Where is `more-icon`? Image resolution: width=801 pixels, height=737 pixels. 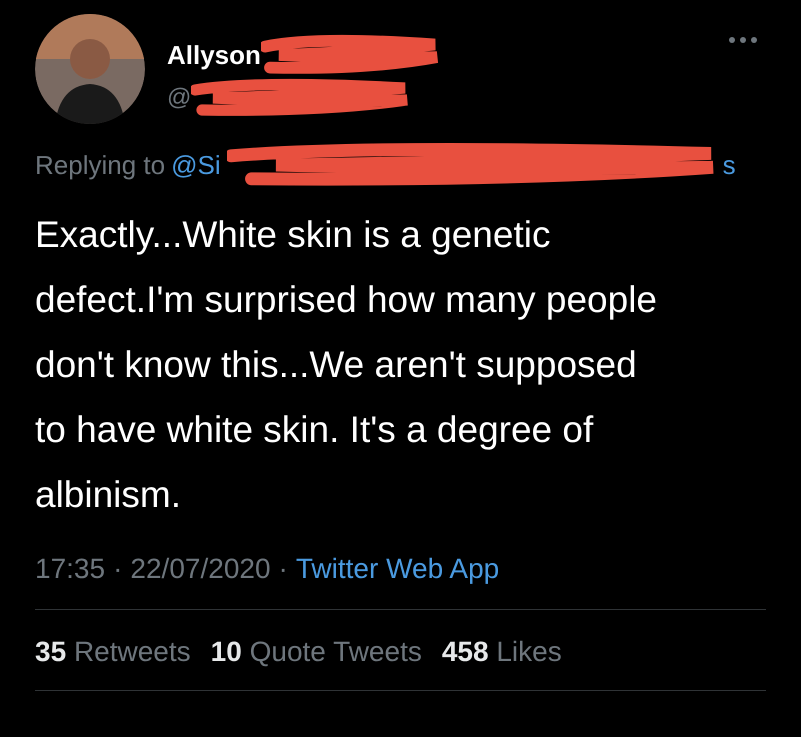 more-icon is located at coordinates (743, 40).